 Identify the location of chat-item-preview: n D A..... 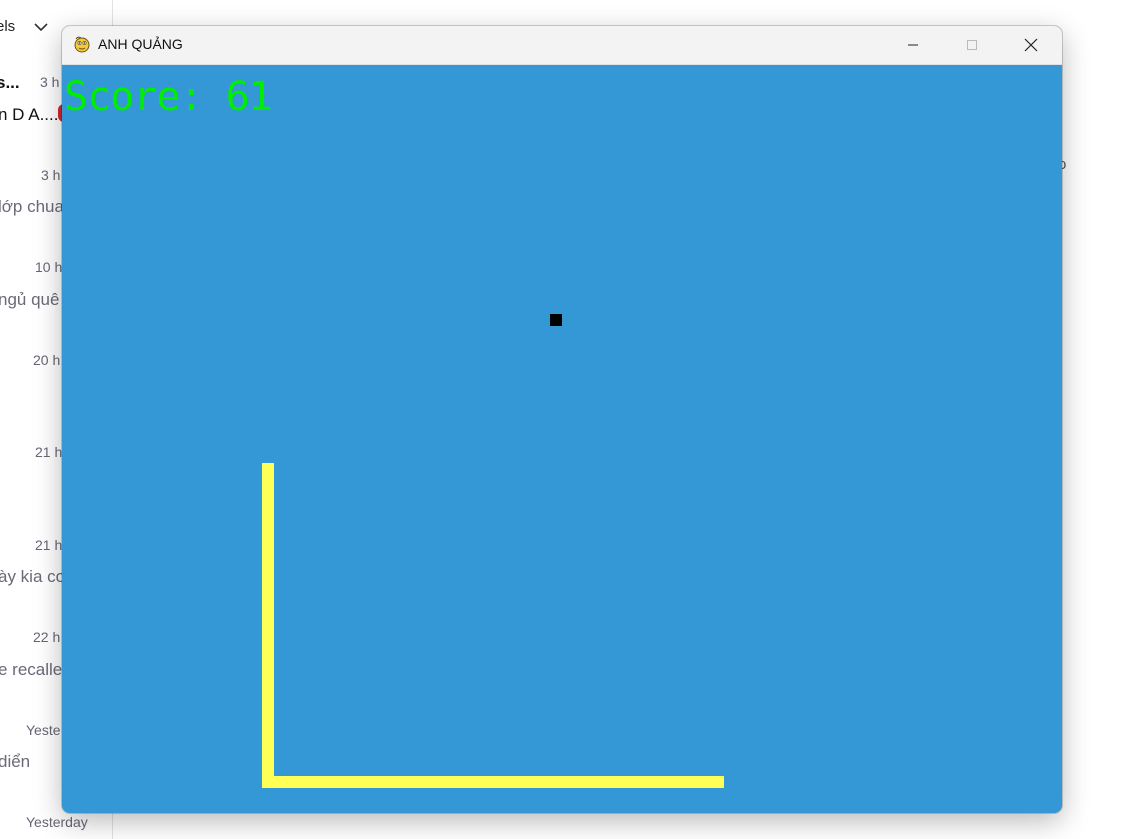
(29, 115).